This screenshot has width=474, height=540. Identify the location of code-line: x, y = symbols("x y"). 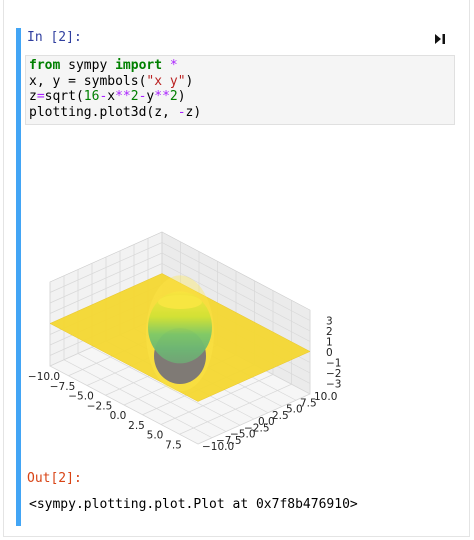
(241, 82).